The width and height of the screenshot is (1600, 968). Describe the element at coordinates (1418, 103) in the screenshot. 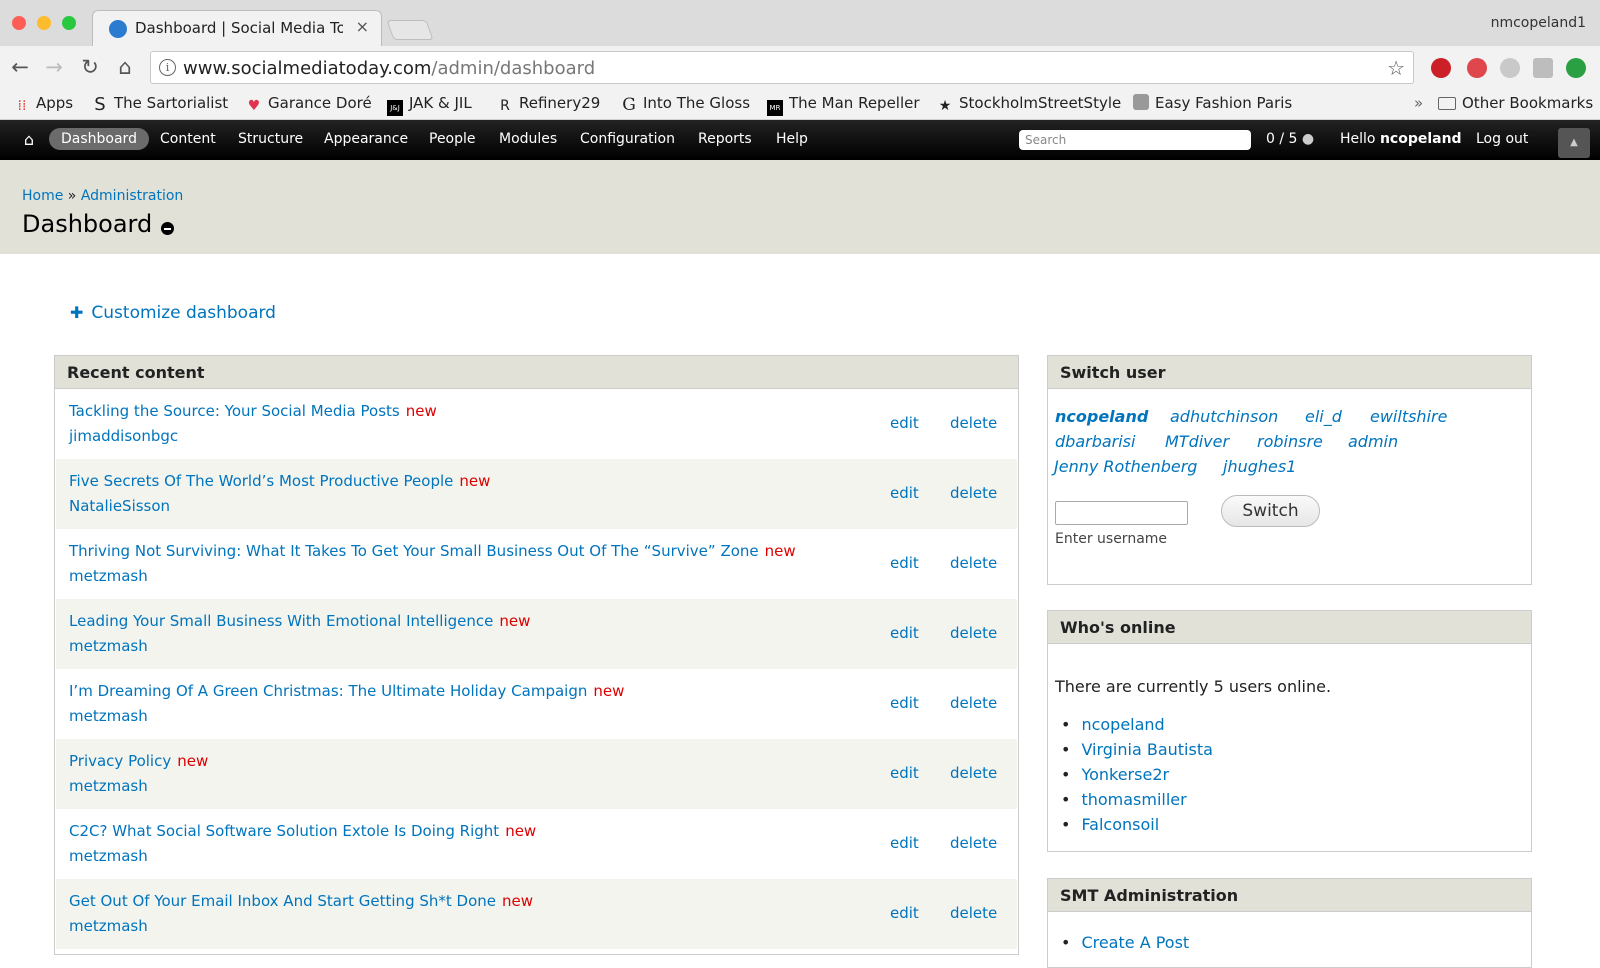

I see `bookmarks-overflow-icon: »` at that location.